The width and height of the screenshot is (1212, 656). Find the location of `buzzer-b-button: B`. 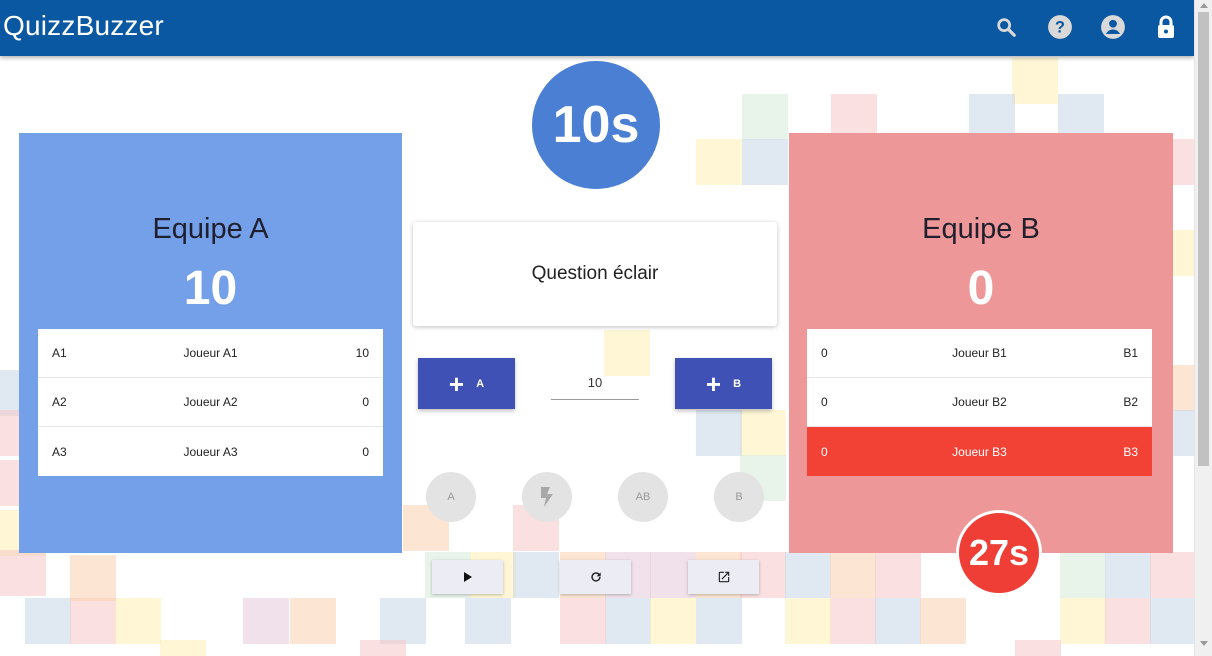

buzzer-b-button: B is located at coordinates (739, 497).